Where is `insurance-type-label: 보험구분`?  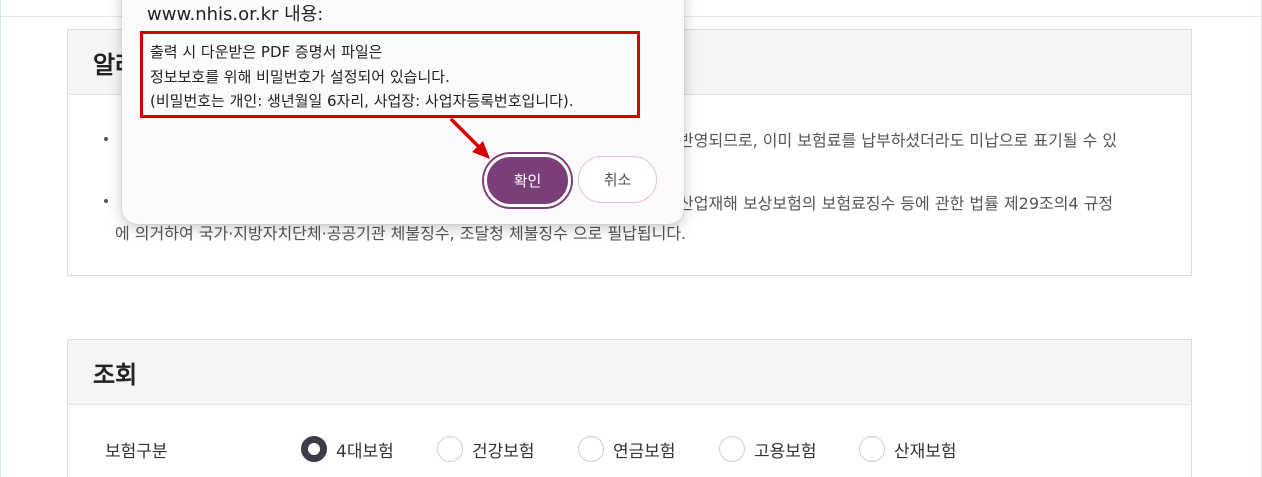 insurance-type-label: 보험구분 is located at coordinates (136, 452).